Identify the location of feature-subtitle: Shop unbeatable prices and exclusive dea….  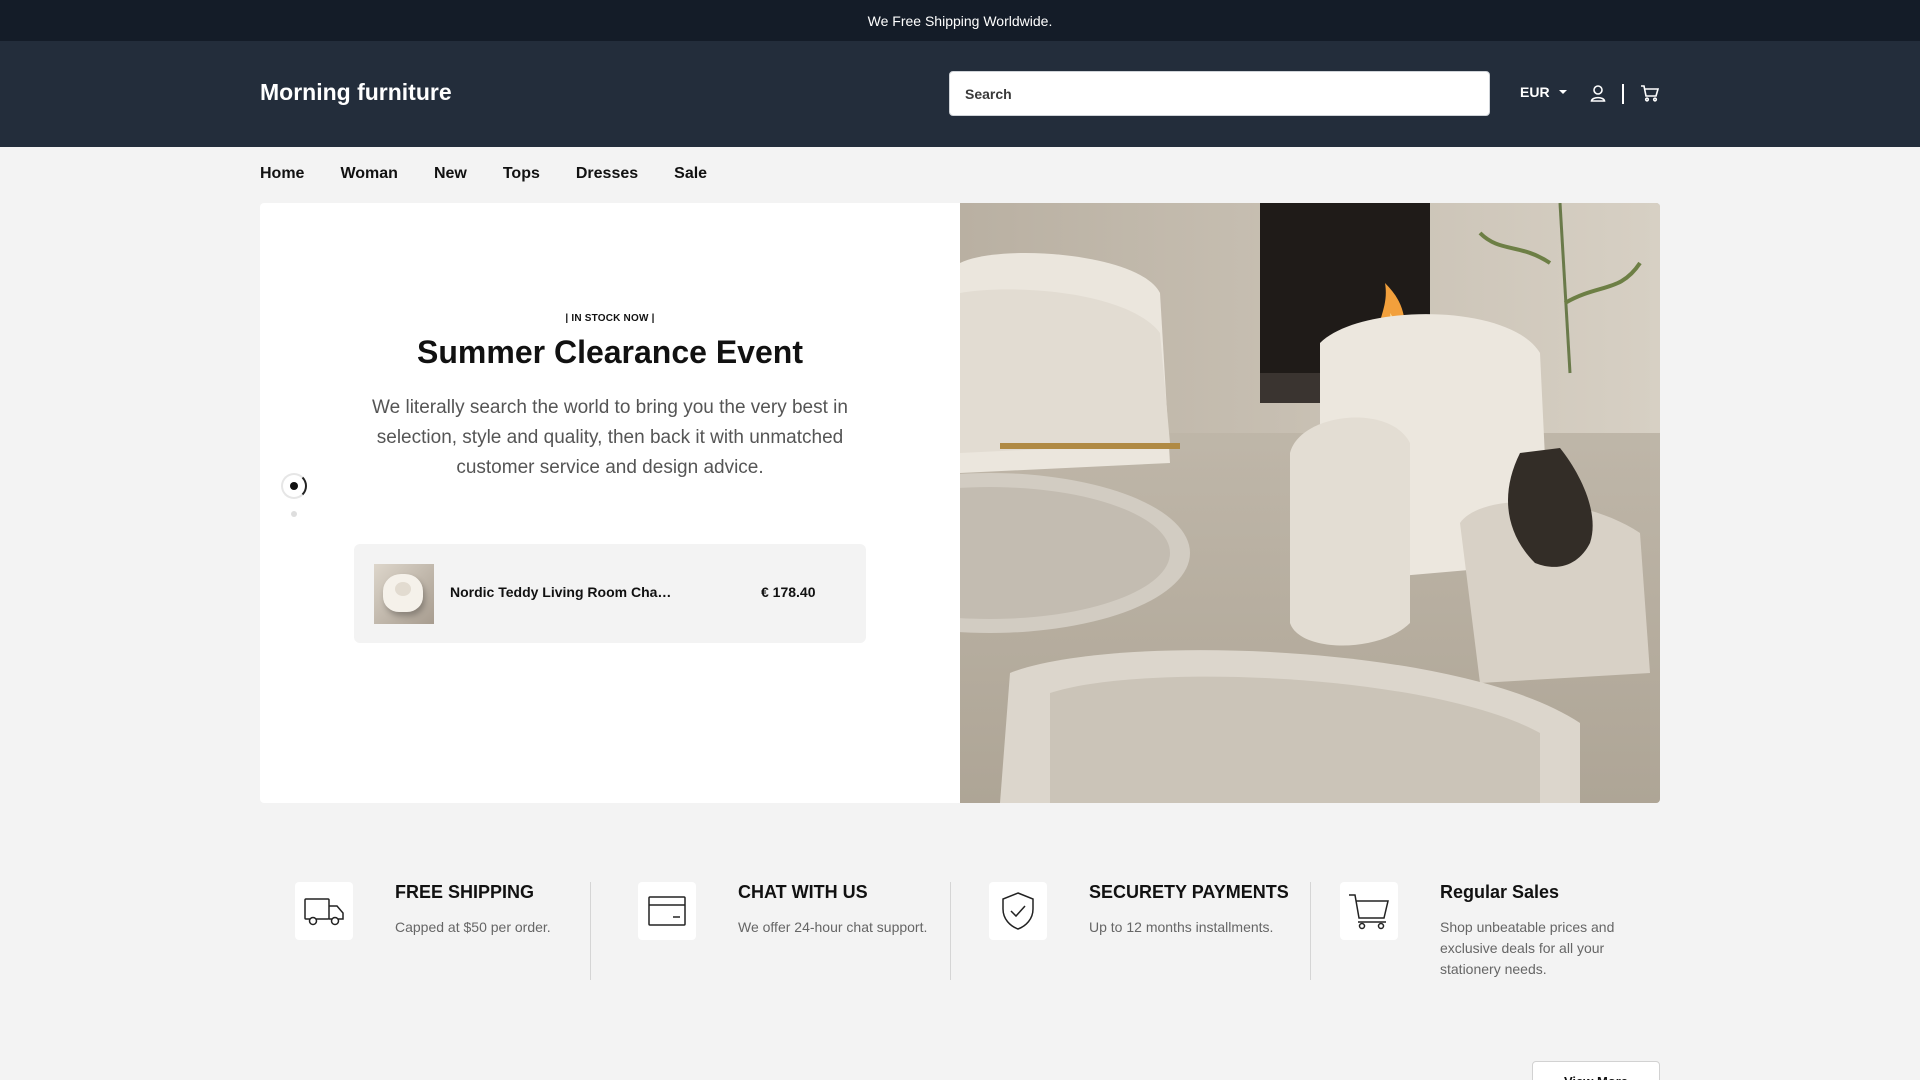
(1527, 948).